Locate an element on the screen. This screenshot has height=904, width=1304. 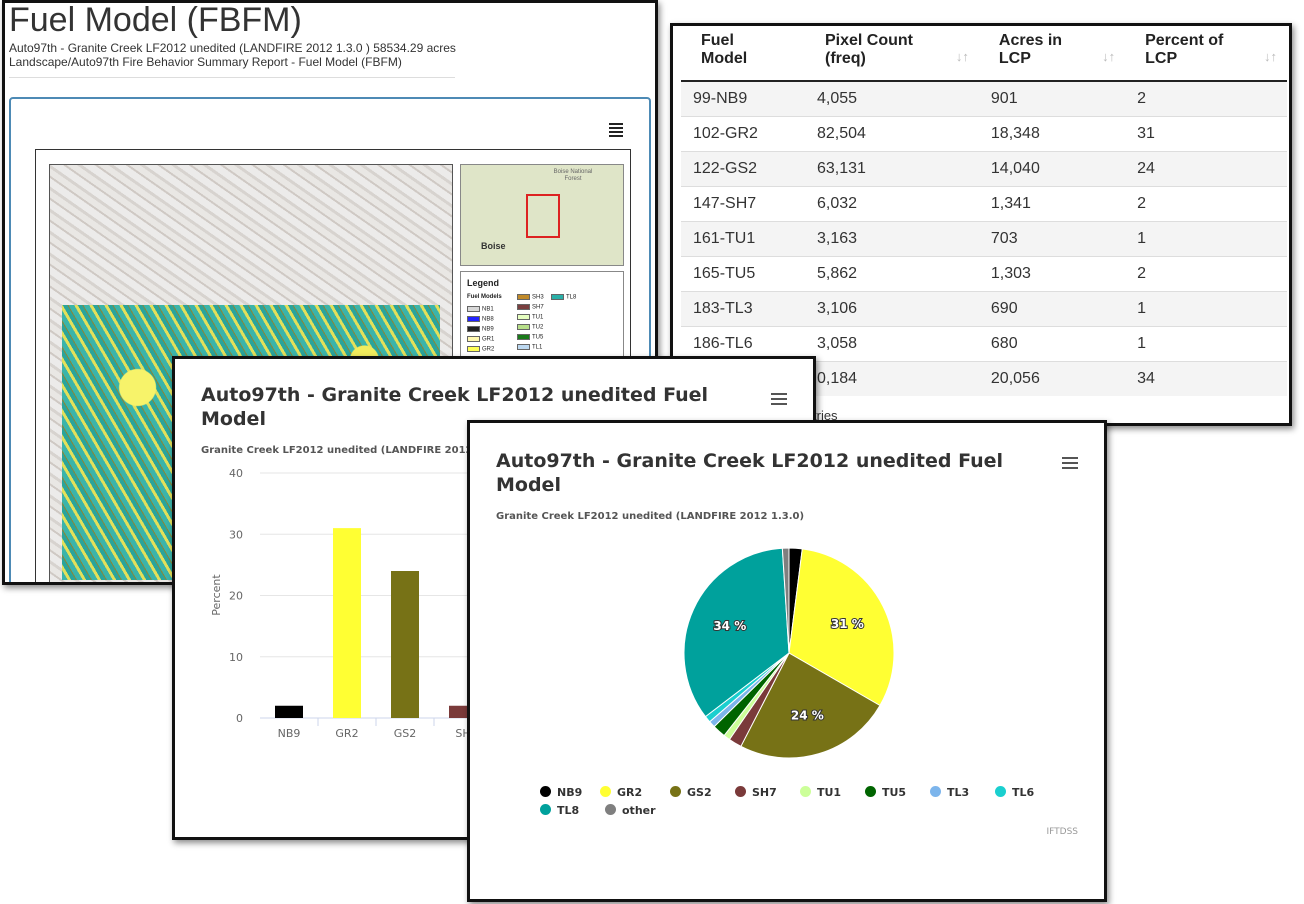
column-header: Acres in LCP ↓↑ is located at coordinates (1052, 56).